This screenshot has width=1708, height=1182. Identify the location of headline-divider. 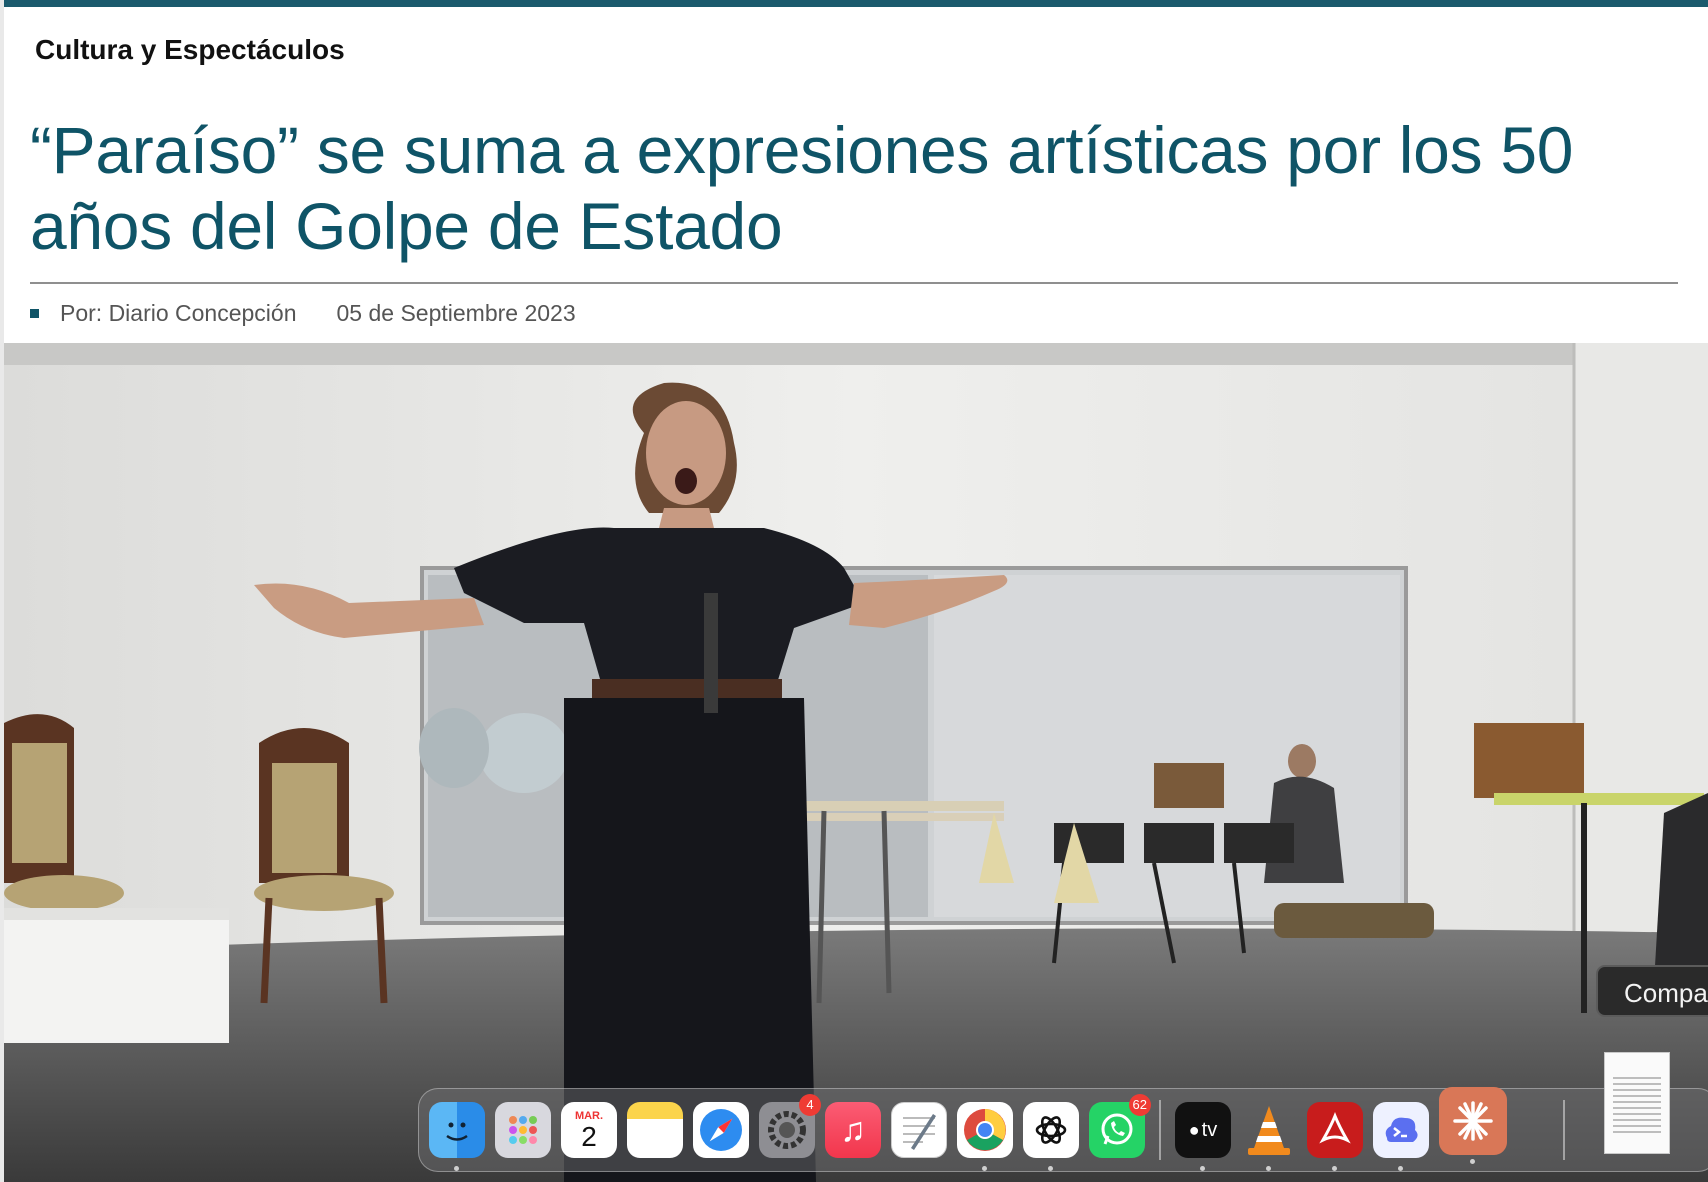
(854, 283).